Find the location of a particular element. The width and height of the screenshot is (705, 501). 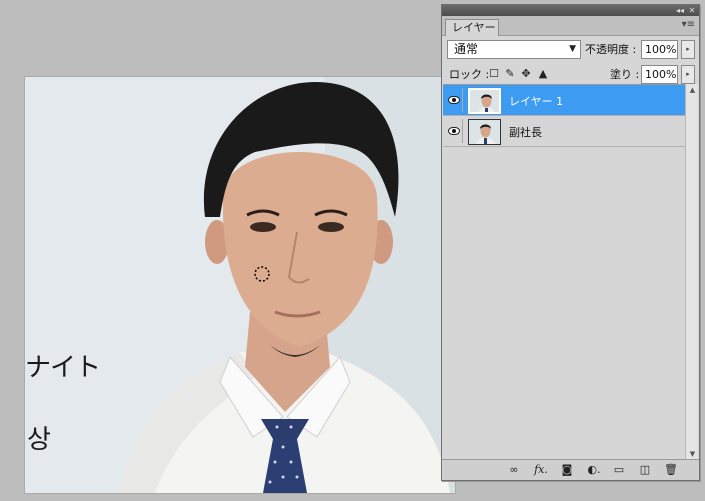

layer-name: レイヤー 1 is located at coordinates (536, 101).